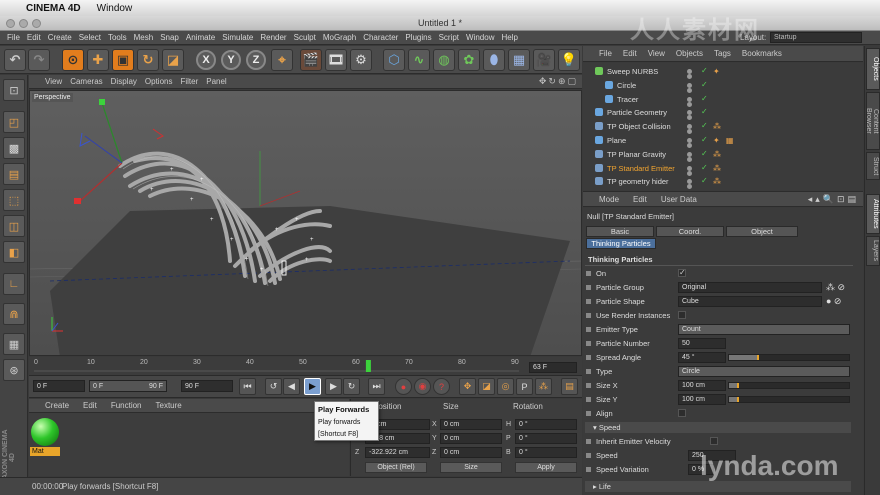  I want to click on model-mode-icon: ◰, so click(14, 122).